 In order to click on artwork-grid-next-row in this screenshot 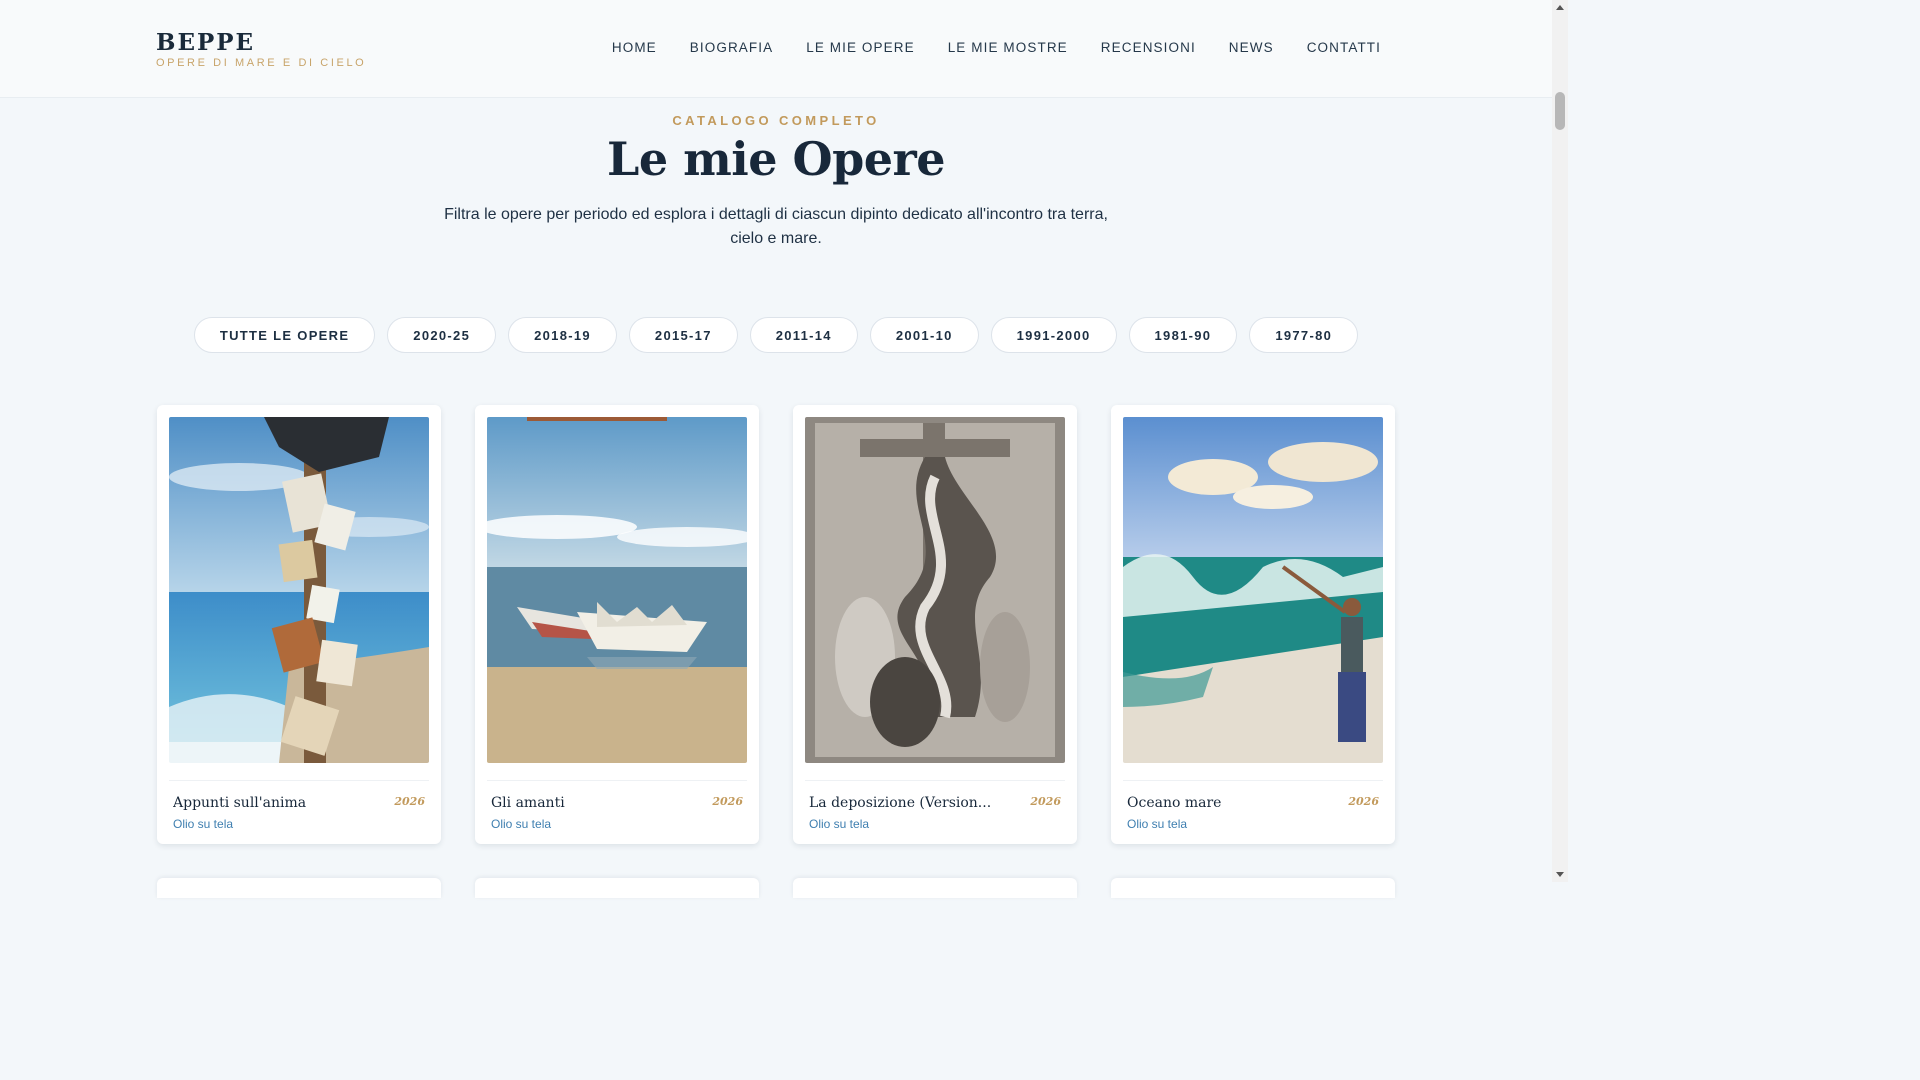, I will do `click(776, 888)`.